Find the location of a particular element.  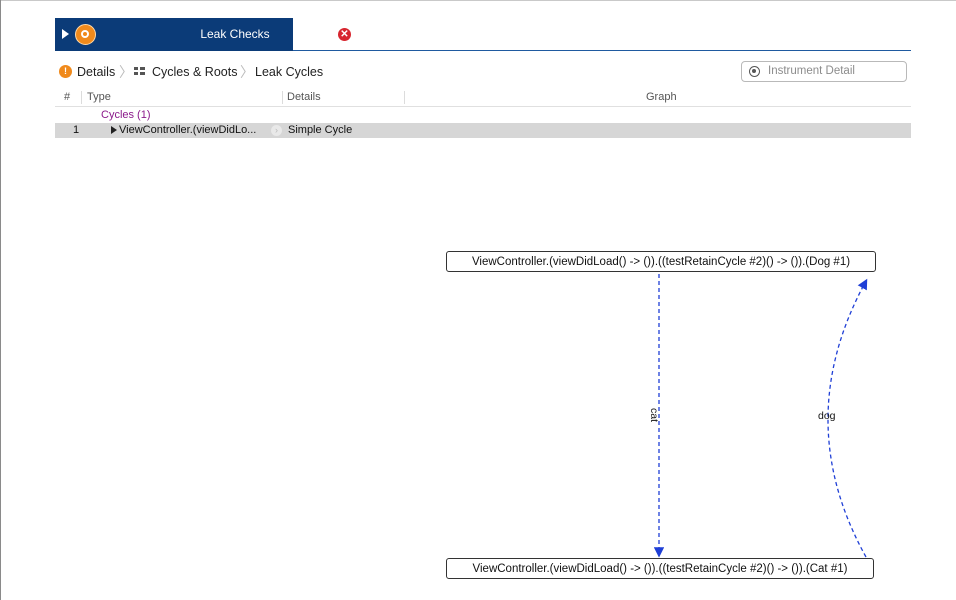

graph-edges is located at coordinates (760, 416).